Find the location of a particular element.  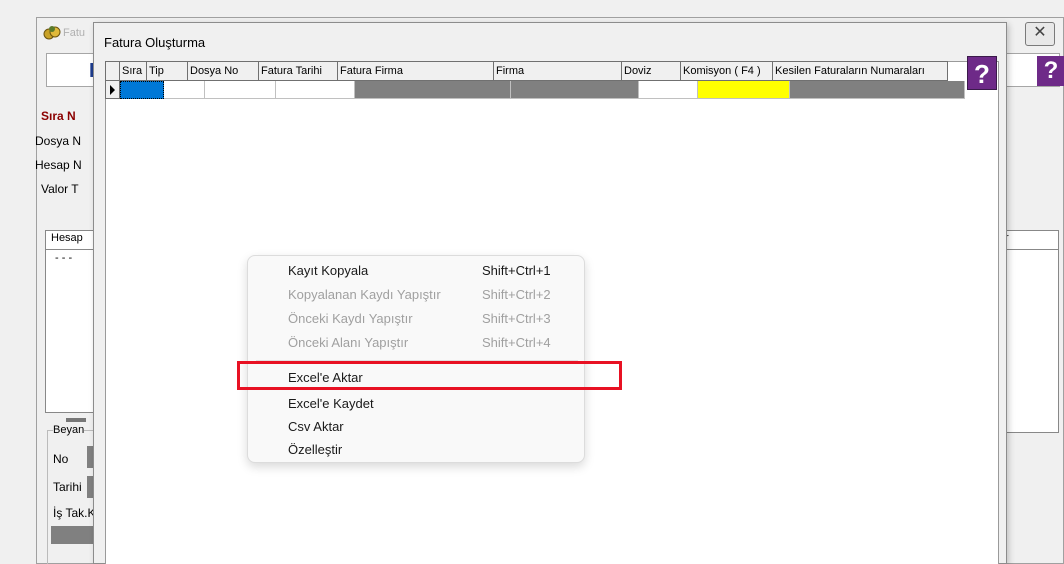

cell-komisyon is located at coordinates (744, 90).